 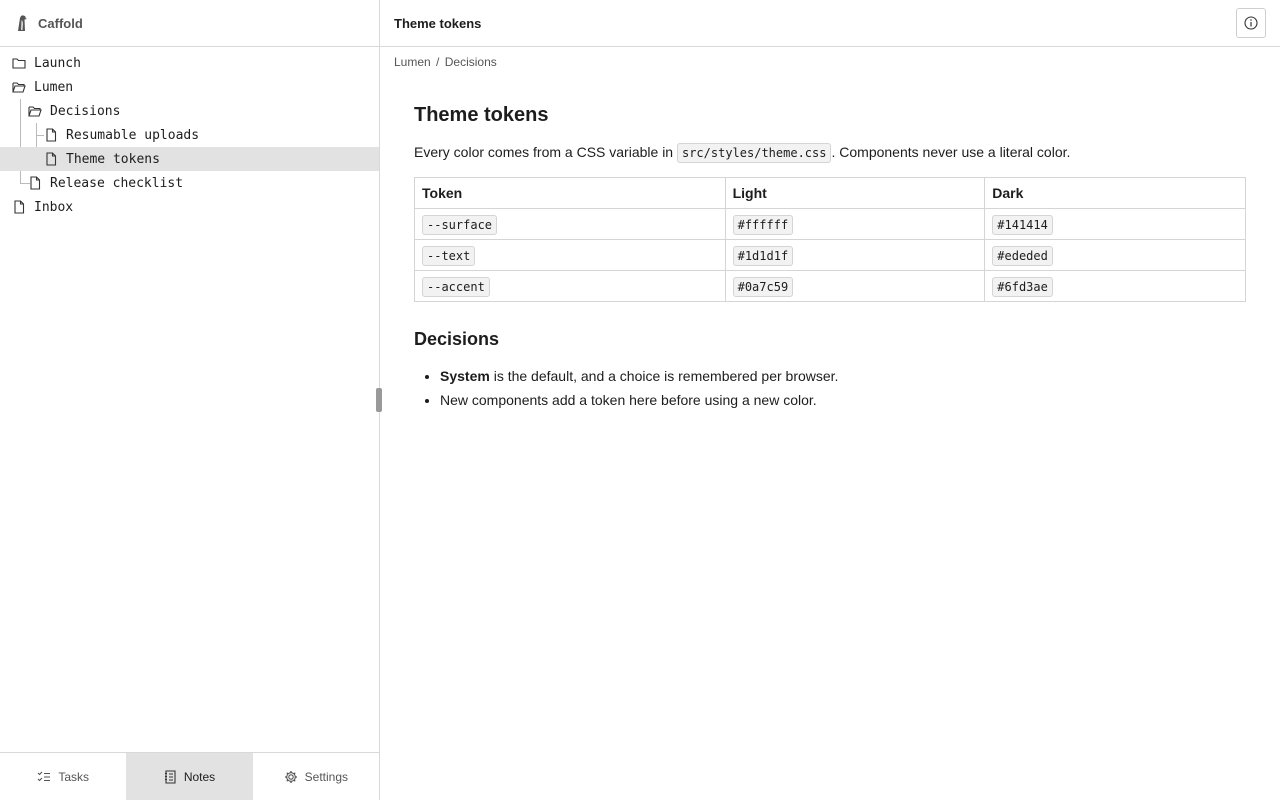 I want to click on value-code: #6fd3ae, so click(x=1022, y=287).